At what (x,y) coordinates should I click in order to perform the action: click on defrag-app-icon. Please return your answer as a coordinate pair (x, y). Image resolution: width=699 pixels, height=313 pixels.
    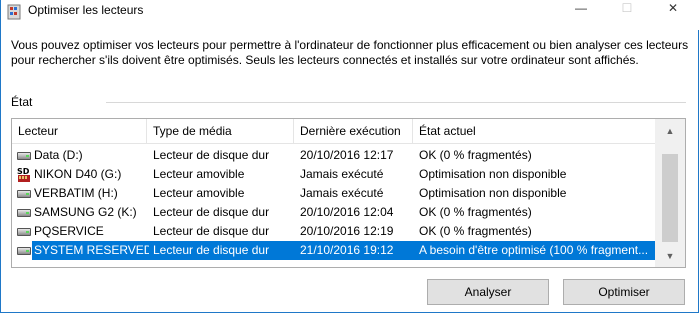
    Looking at the image, I should click on (14, 12).